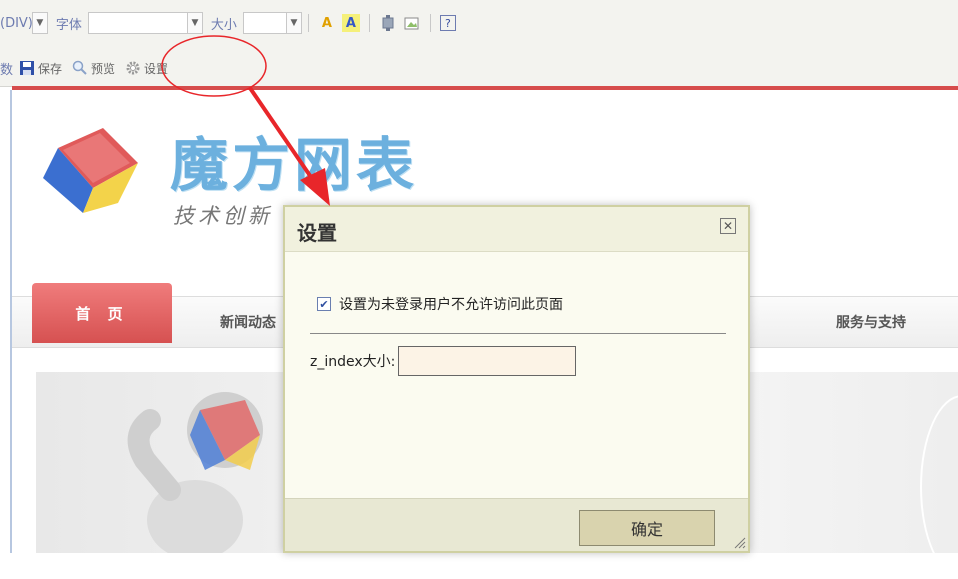 The height and width of the screenshot is (579, 958). I want to click on login-required-option: ✔ 设置为未登录用户不允许访问此页面, so click(440, 304).